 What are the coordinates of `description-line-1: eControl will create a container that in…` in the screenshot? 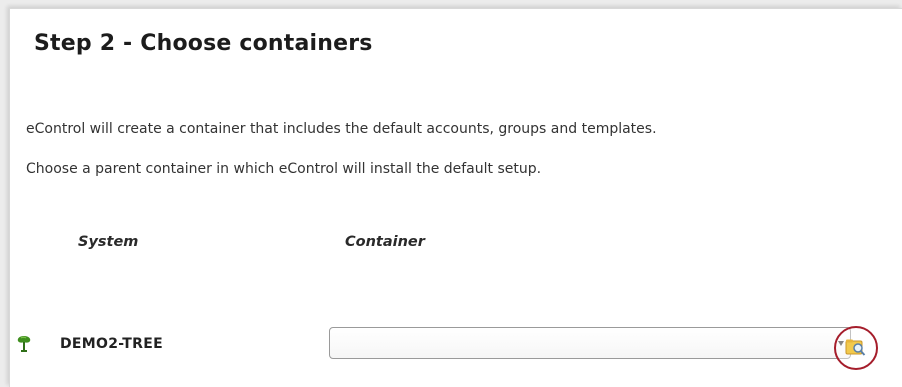 It's located at (341, 129).